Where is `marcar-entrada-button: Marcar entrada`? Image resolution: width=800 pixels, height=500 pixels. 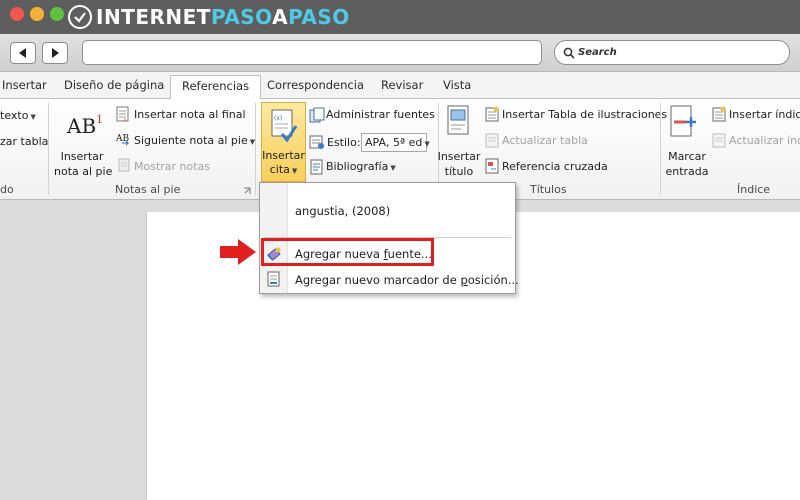 marcar-entrada-button: Marcar entrada is located at coordinates (687, 164).